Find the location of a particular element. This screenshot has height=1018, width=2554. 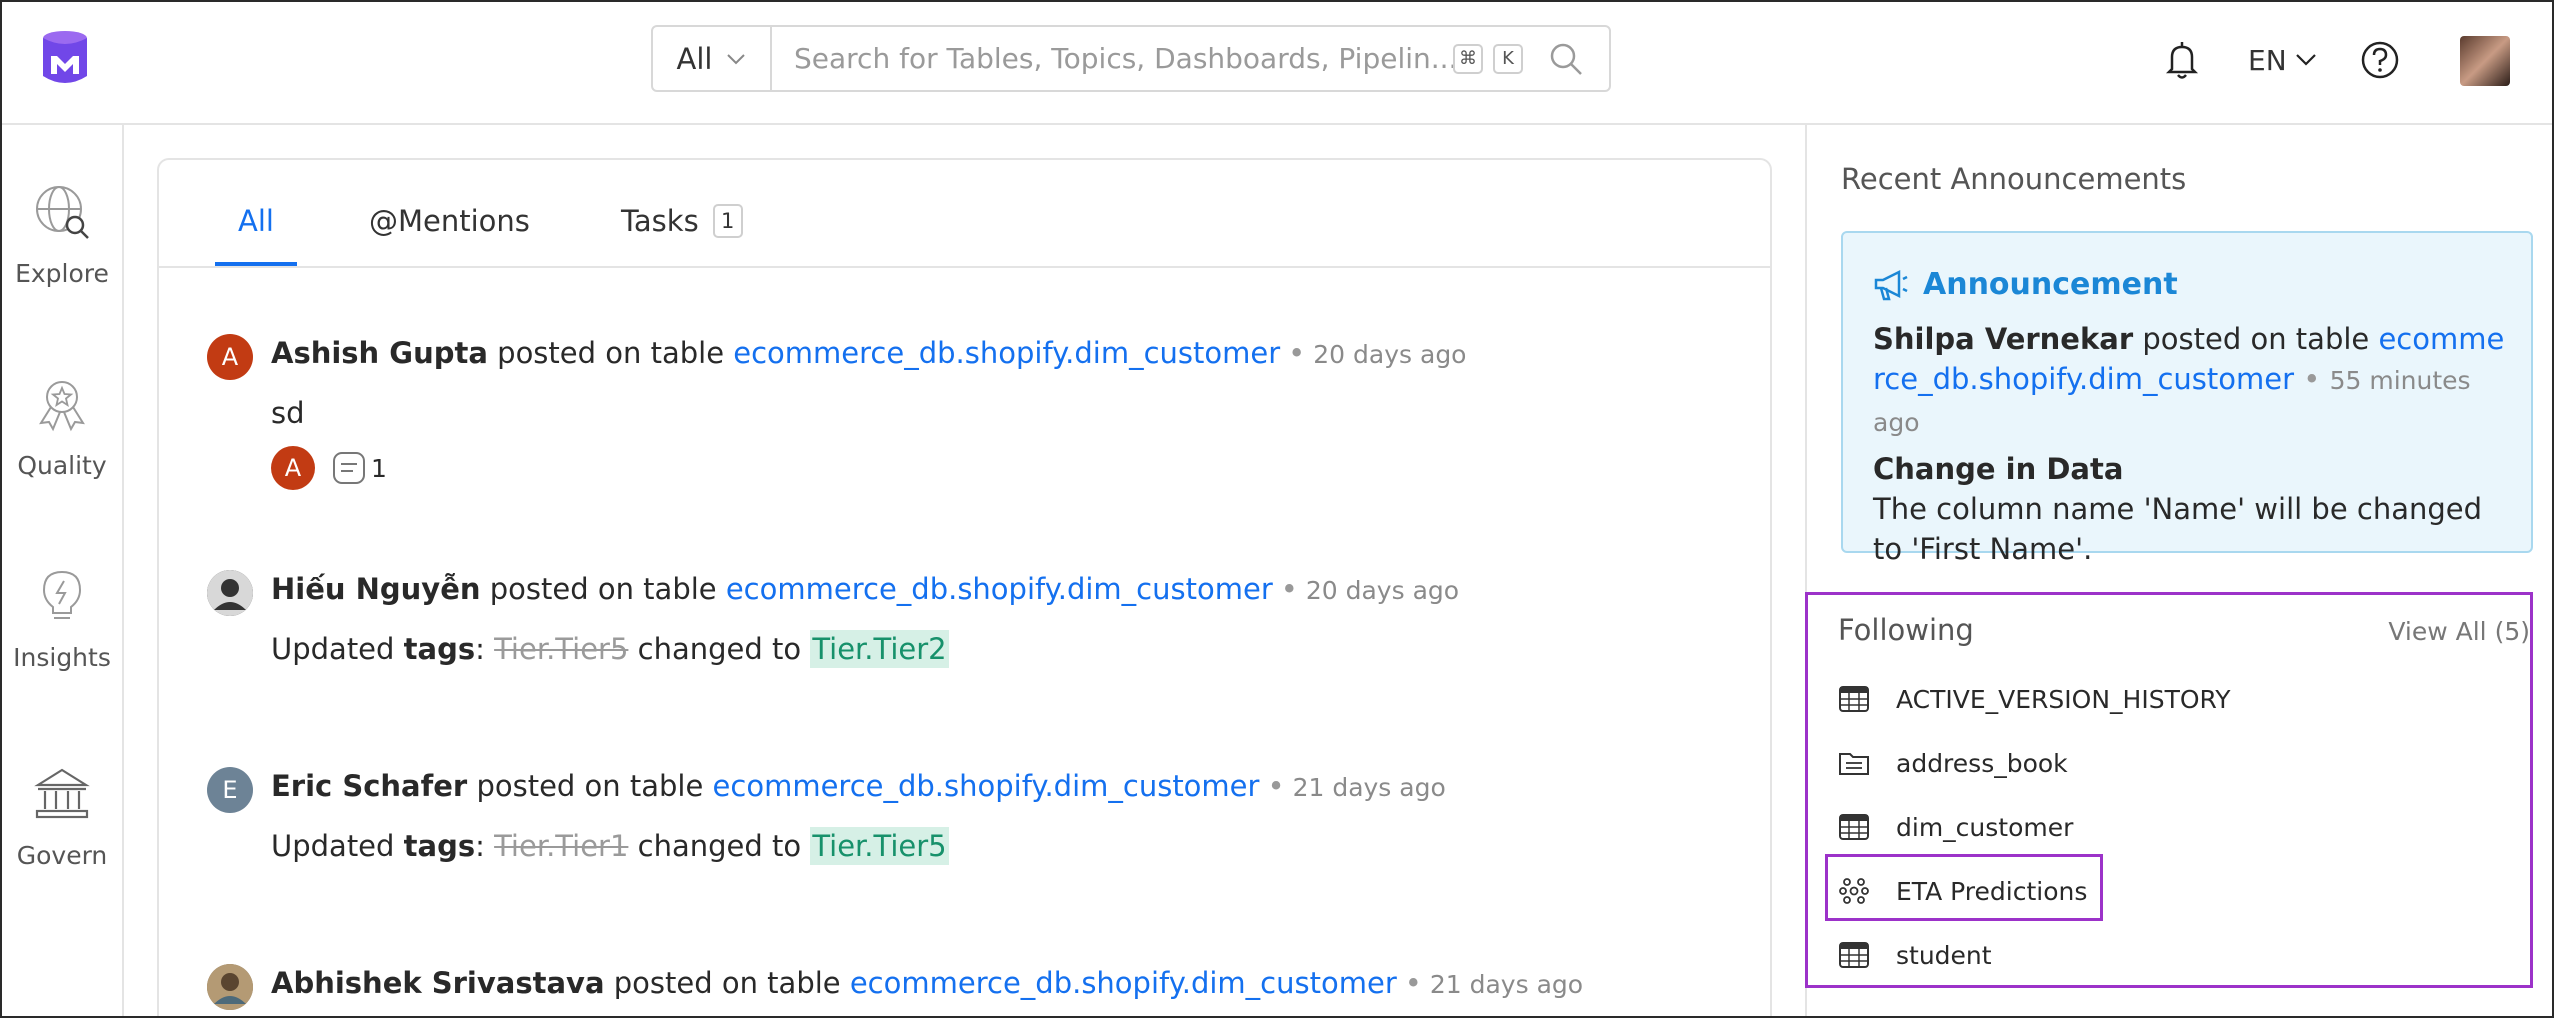

changed-to-text: changed to is located at coordinates (719, 649).